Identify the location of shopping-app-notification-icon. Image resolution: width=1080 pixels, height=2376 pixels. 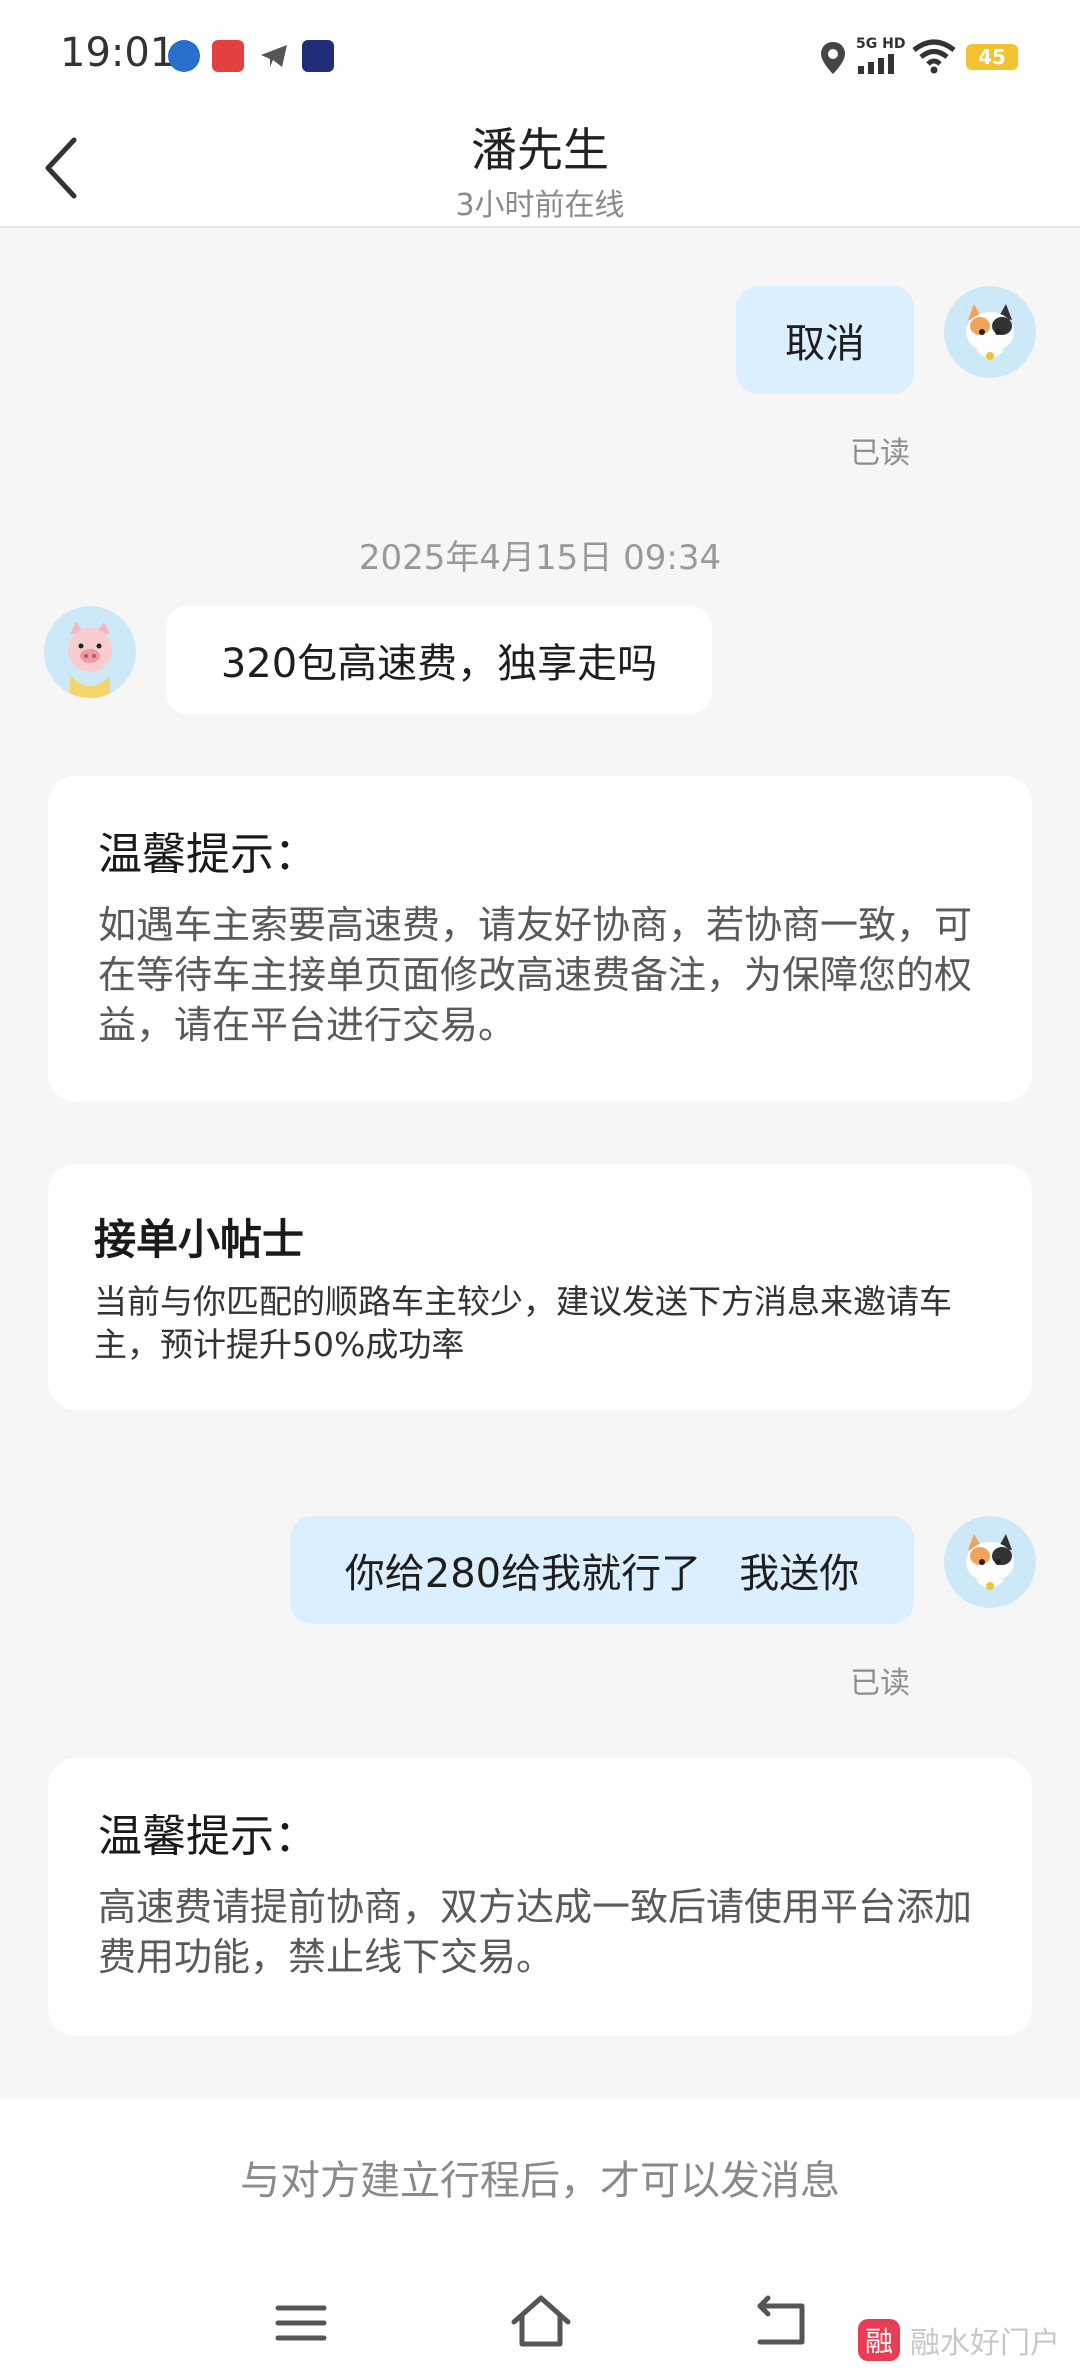
(228, 56).